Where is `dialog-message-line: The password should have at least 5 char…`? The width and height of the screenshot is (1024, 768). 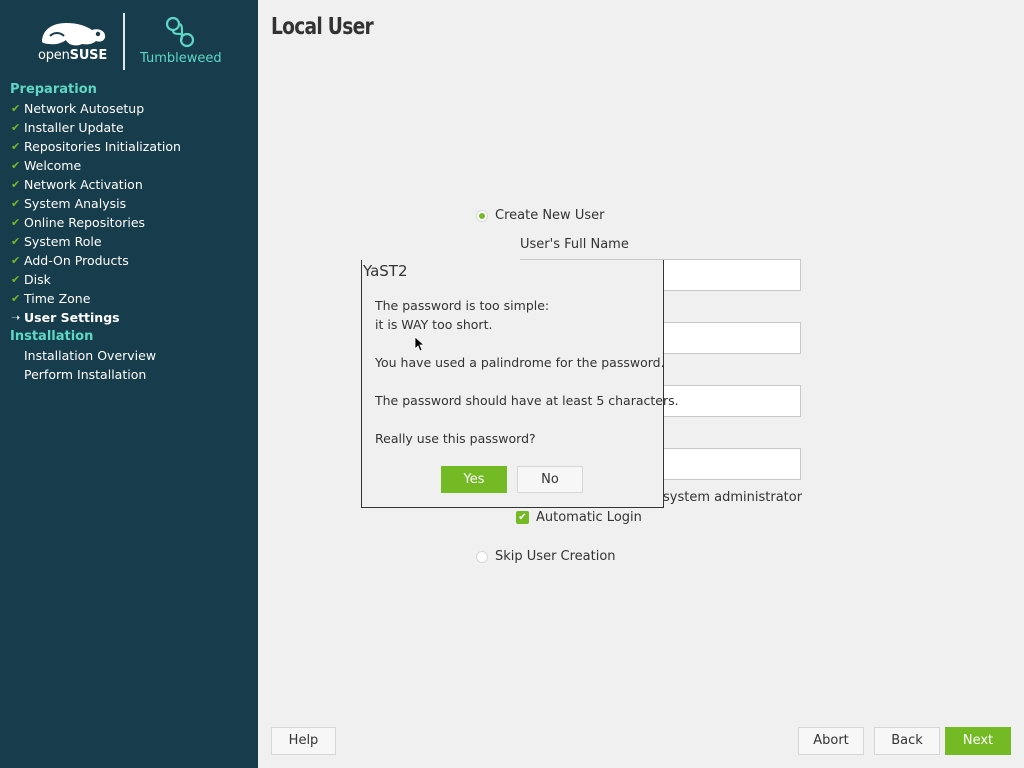 dialog-message-line: The password should have at least 5 char… is located at coordinates (527, 400).